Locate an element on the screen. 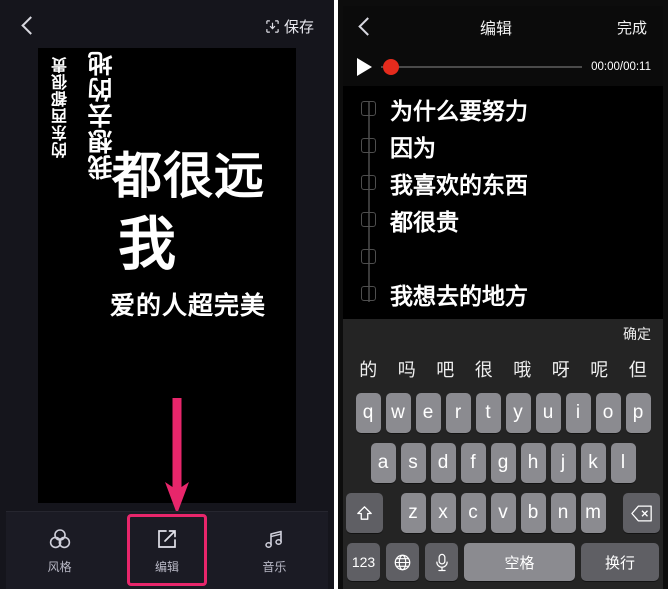  progress-slider is located at coordinates (482, 67).